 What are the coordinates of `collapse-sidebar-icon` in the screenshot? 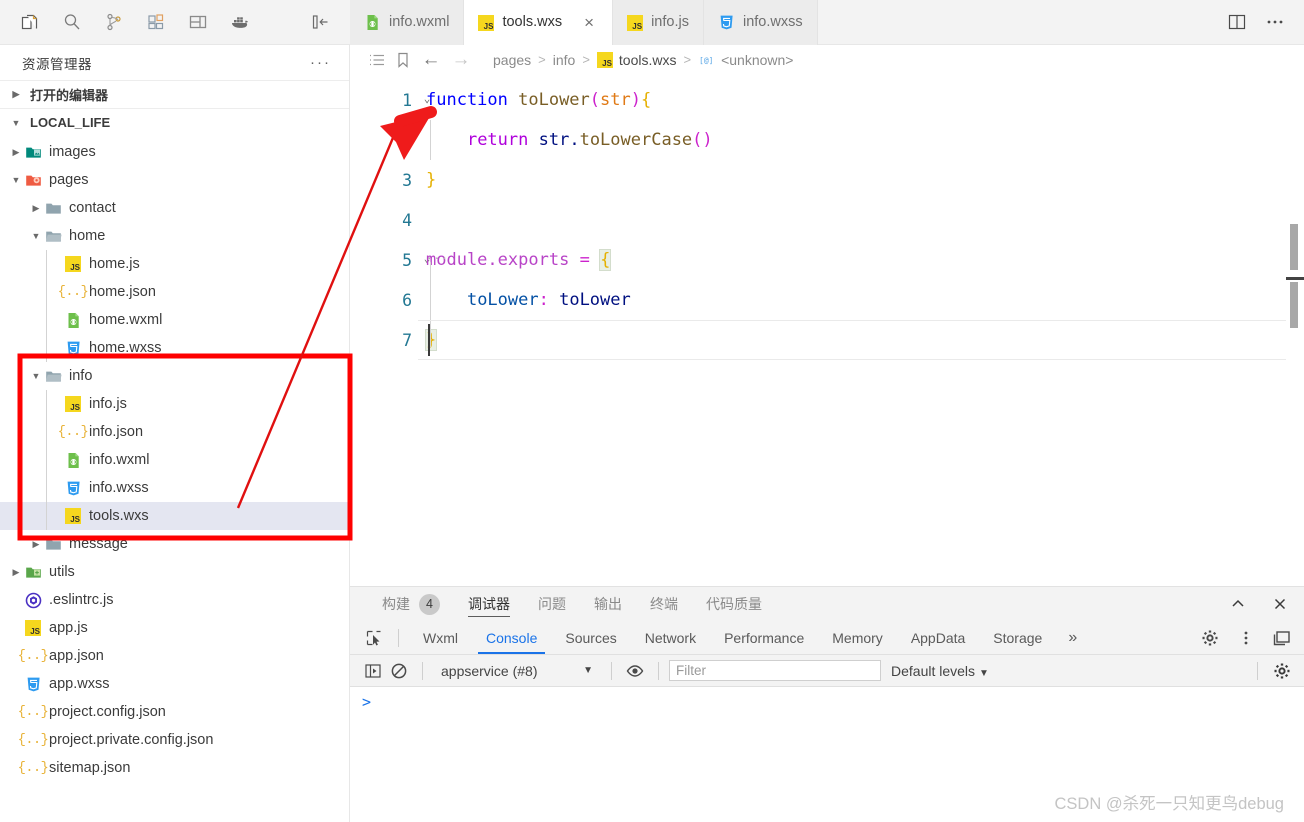 It's located at (321, 22).